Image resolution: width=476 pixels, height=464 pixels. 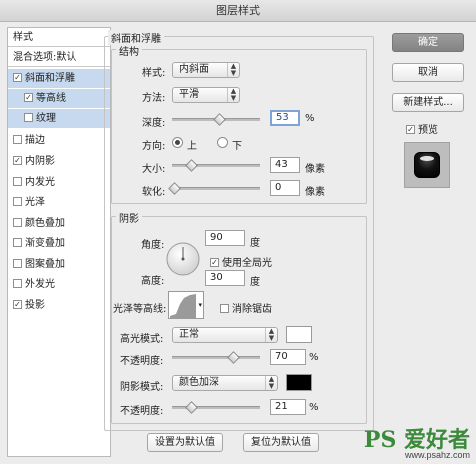 I want to click on ok-button: 确定, so click(x=428, y=42).